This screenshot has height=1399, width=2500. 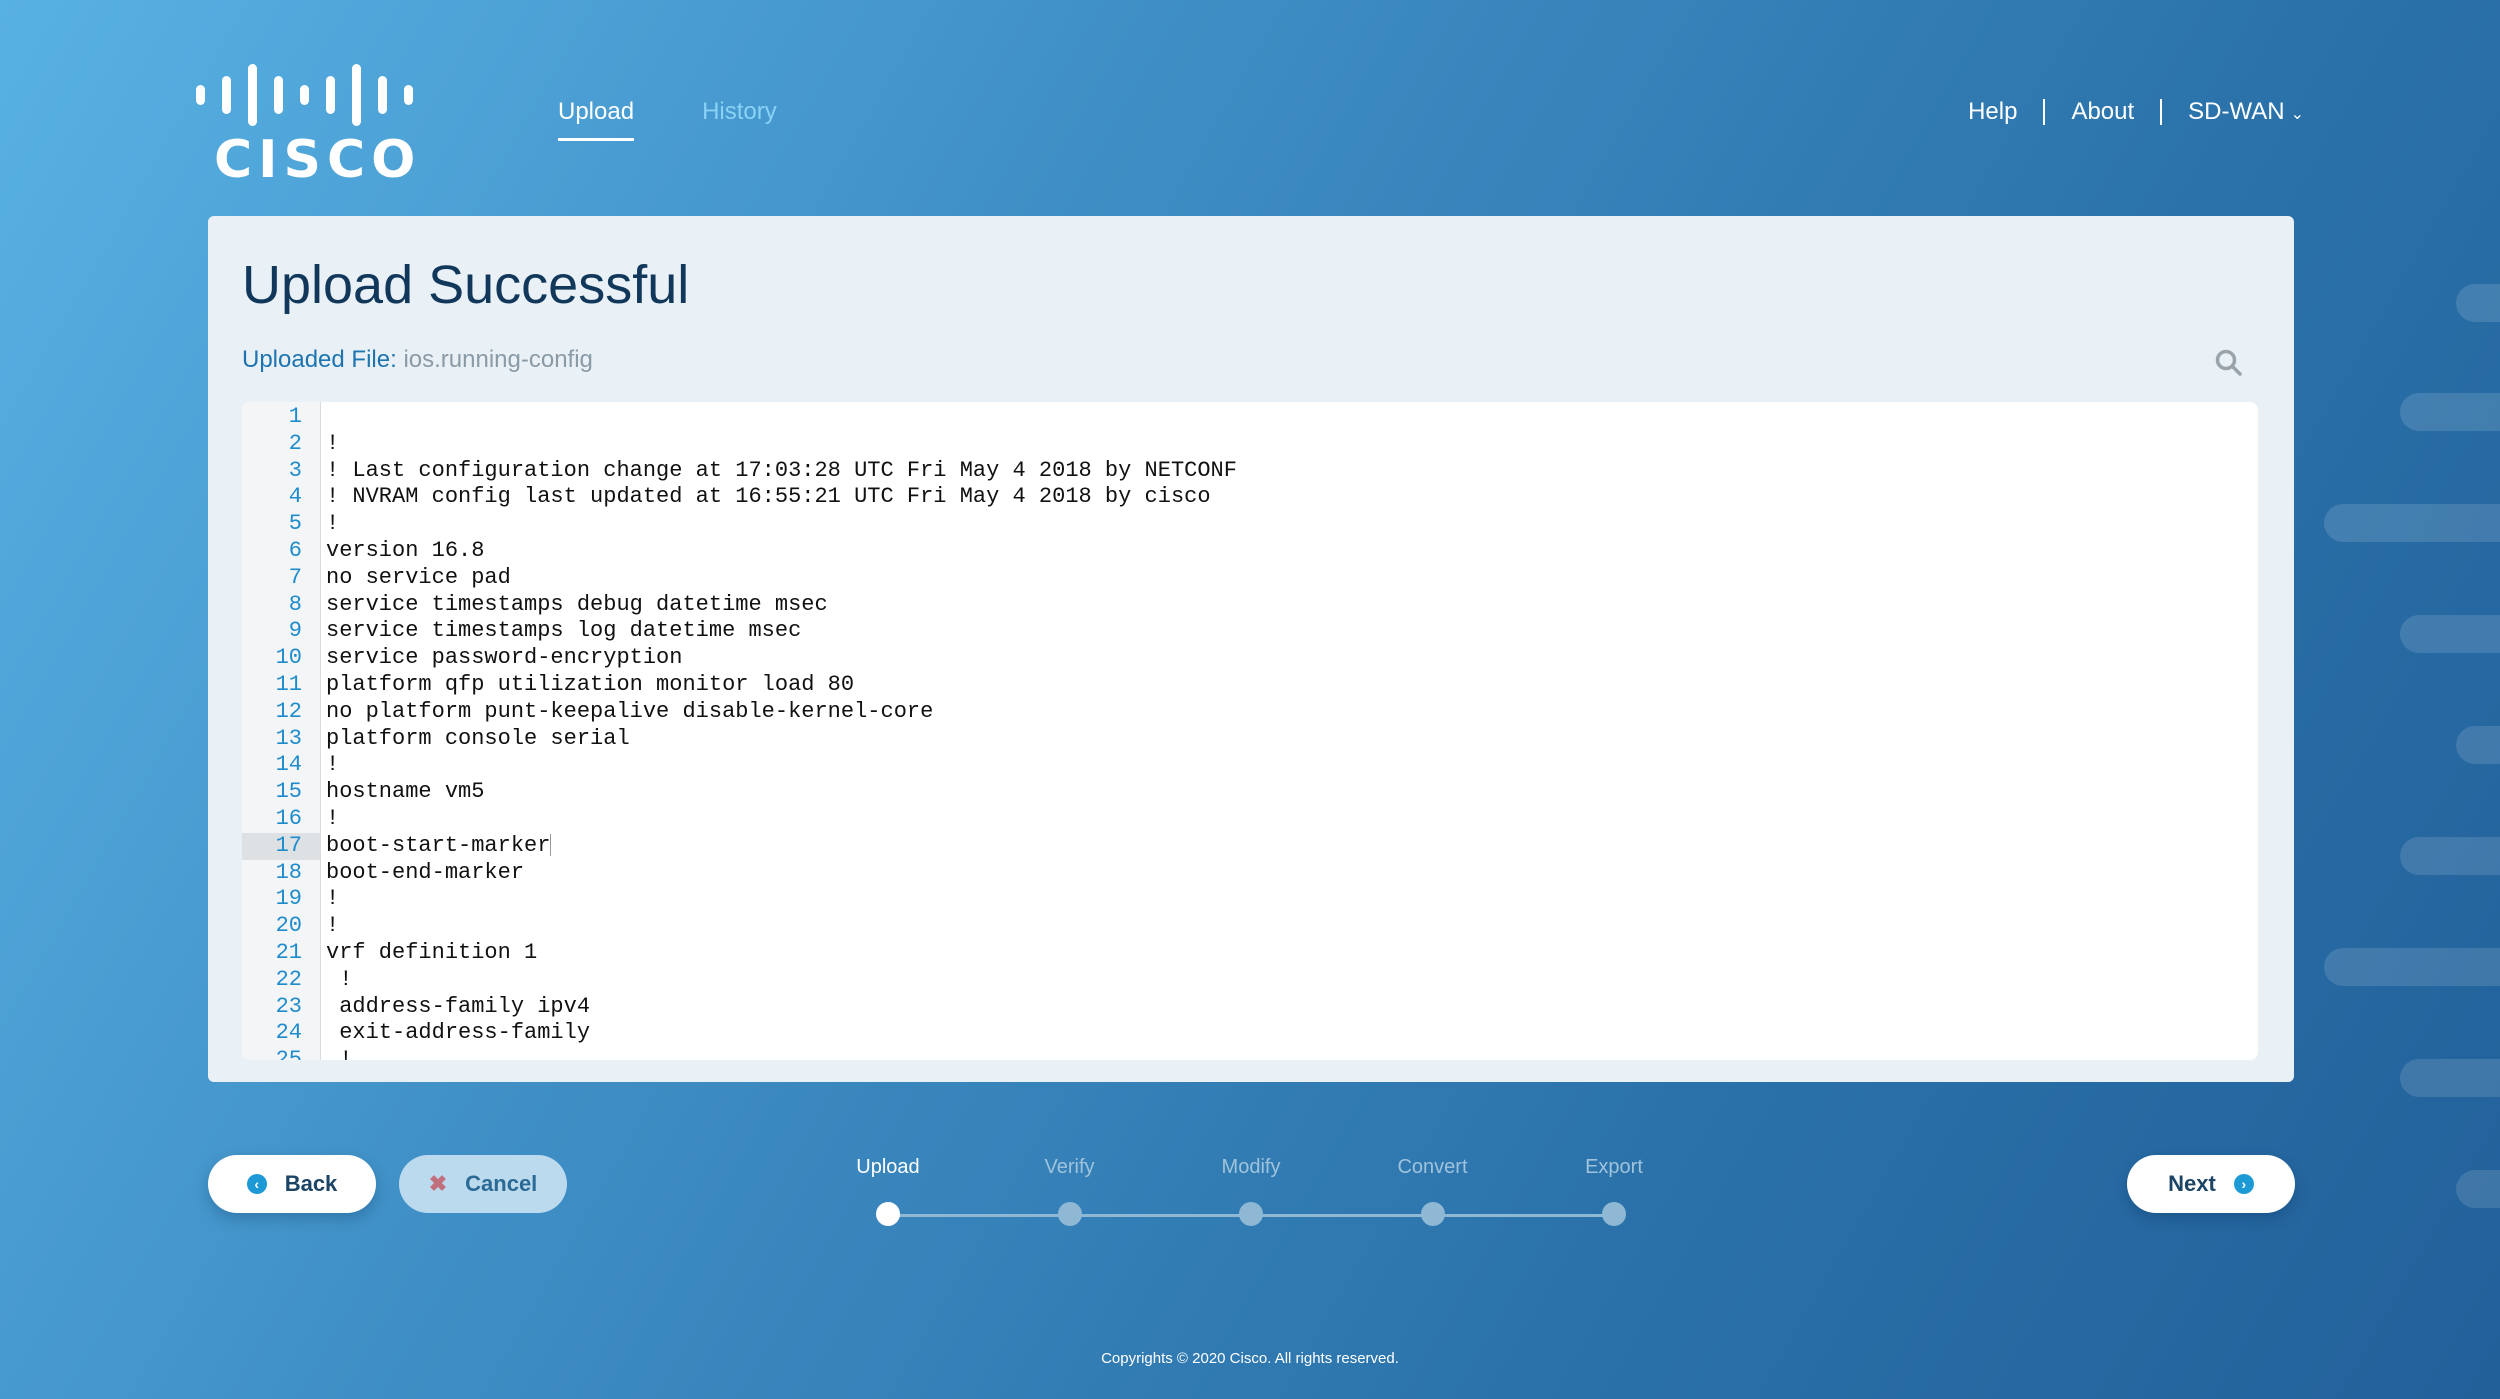 I want to click on main-nav: Upload History, so click(x=667, y=119).